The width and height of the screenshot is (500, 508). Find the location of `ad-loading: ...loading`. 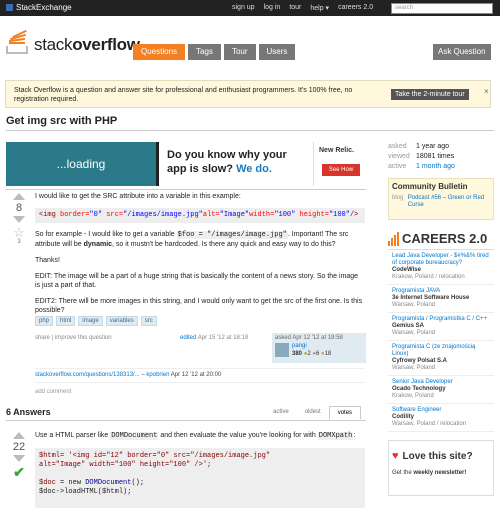

ad-loading: ...loading is located at coordinates (81, 164).